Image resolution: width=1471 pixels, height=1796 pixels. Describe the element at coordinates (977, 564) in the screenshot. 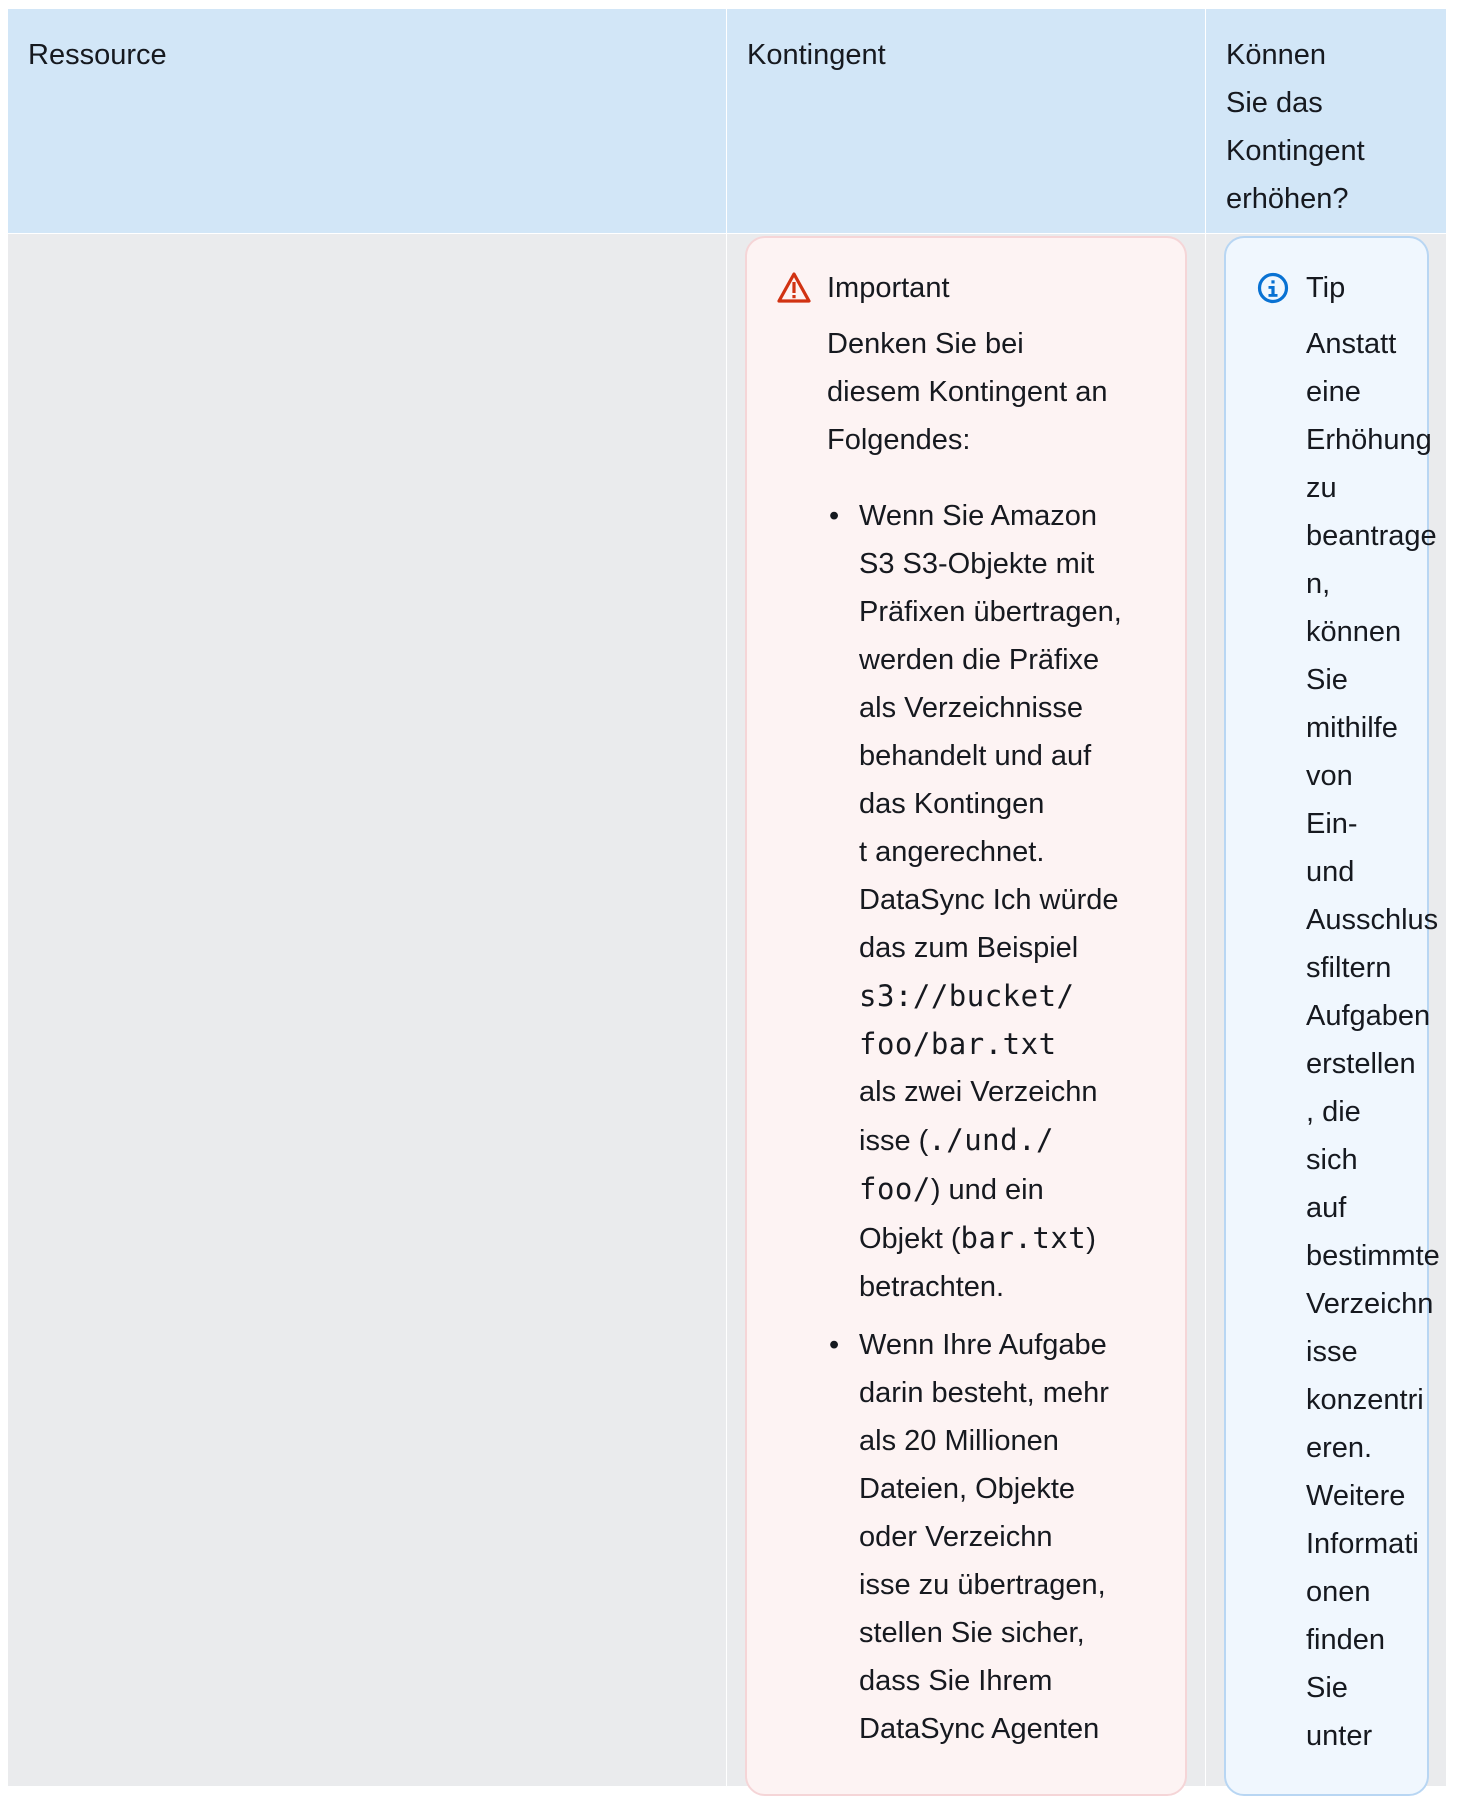

I see `text-line: S3 S3-Objekte mit` at that location.